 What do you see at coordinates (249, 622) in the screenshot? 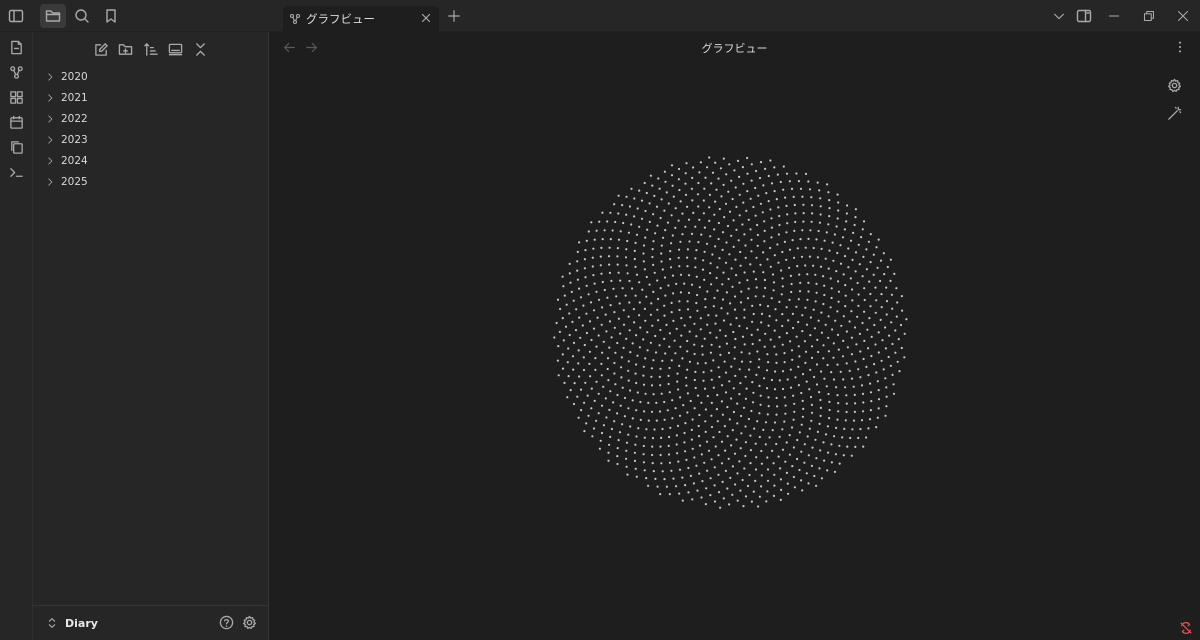
I see `settings-button` at bounding box center [249, 622].